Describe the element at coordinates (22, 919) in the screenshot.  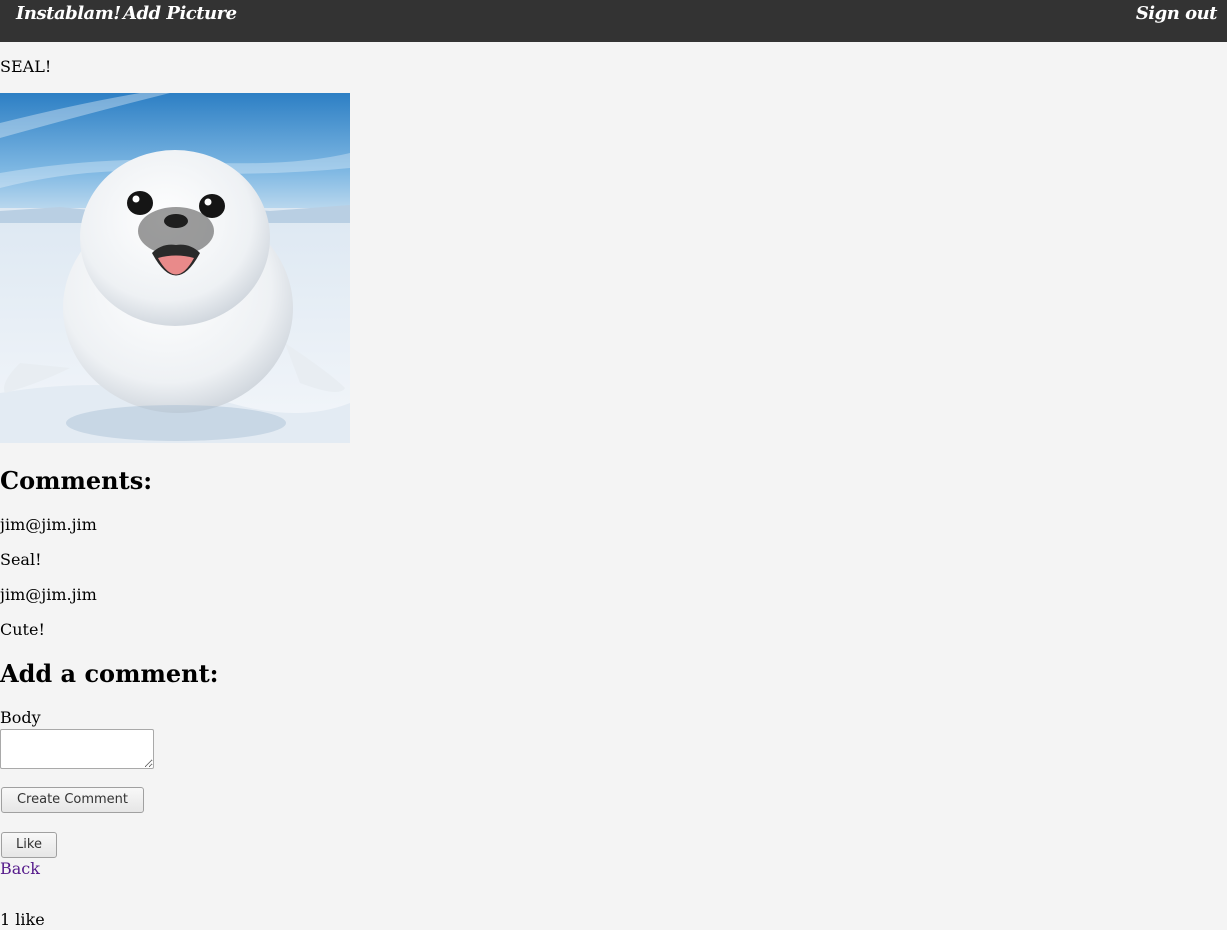
I see `likes-count: 1 like` at that location.